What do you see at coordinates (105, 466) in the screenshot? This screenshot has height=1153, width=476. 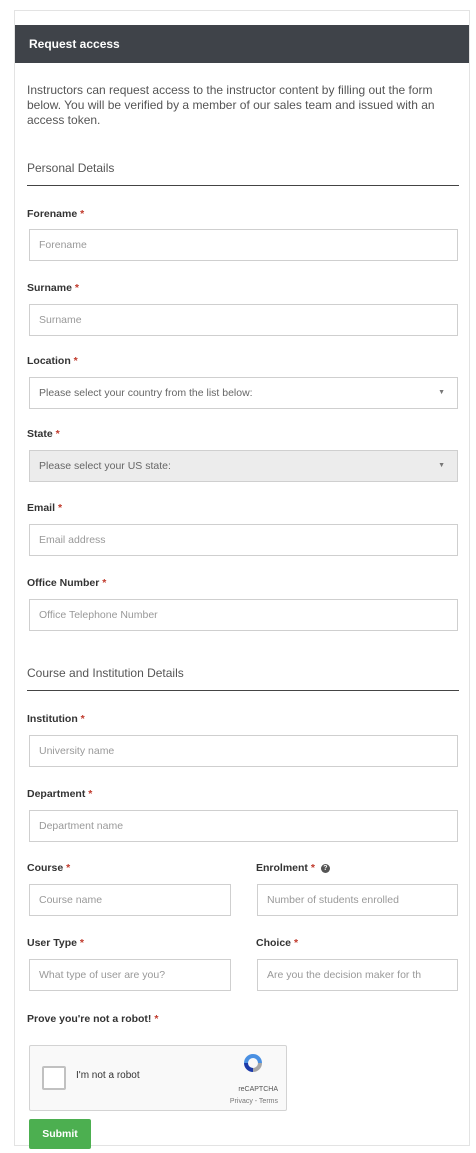 I see `state-select-value: Please select your US state:` at bounding box center [105, 466].